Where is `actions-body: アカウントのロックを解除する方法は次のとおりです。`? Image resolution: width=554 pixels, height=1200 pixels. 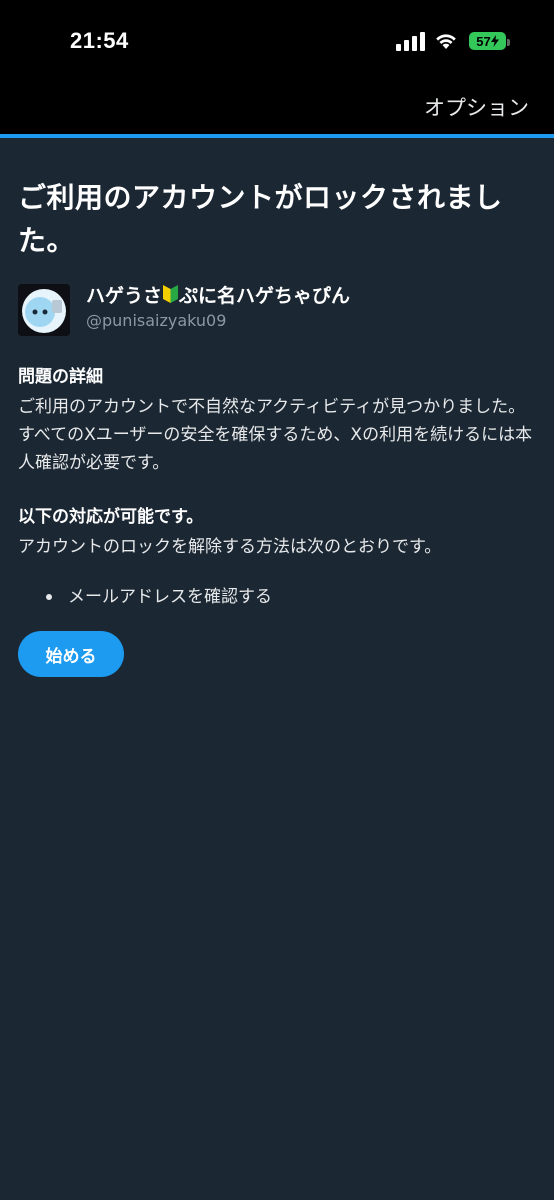 actions-body: アカウントのロックを解除する方法は次のとおりです。 is located at coordinates (230, 547).